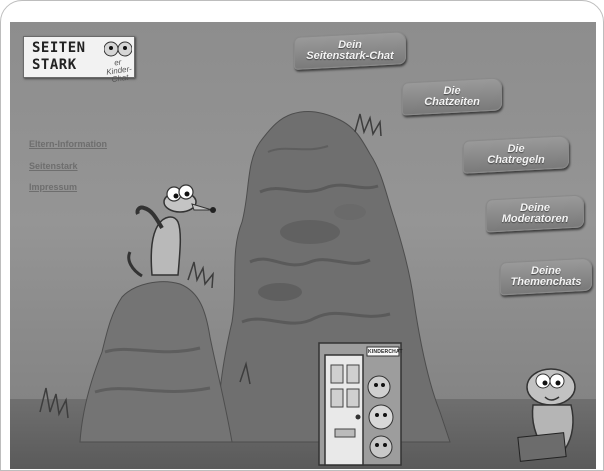  Describe the element at coordinates (53, 166) in the screenshot. I see `link-seitenstark: Seitenstark` at that location.